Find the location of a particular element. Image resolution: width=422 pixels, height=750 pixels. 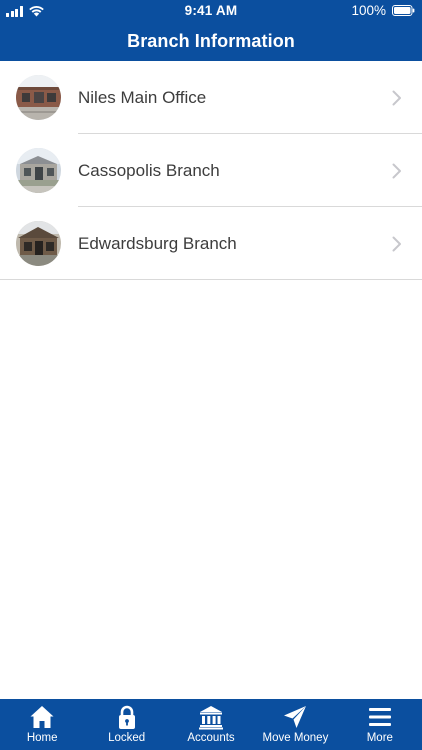

branch-name: Cassopolis Branch is located at coordinates (149, 170).